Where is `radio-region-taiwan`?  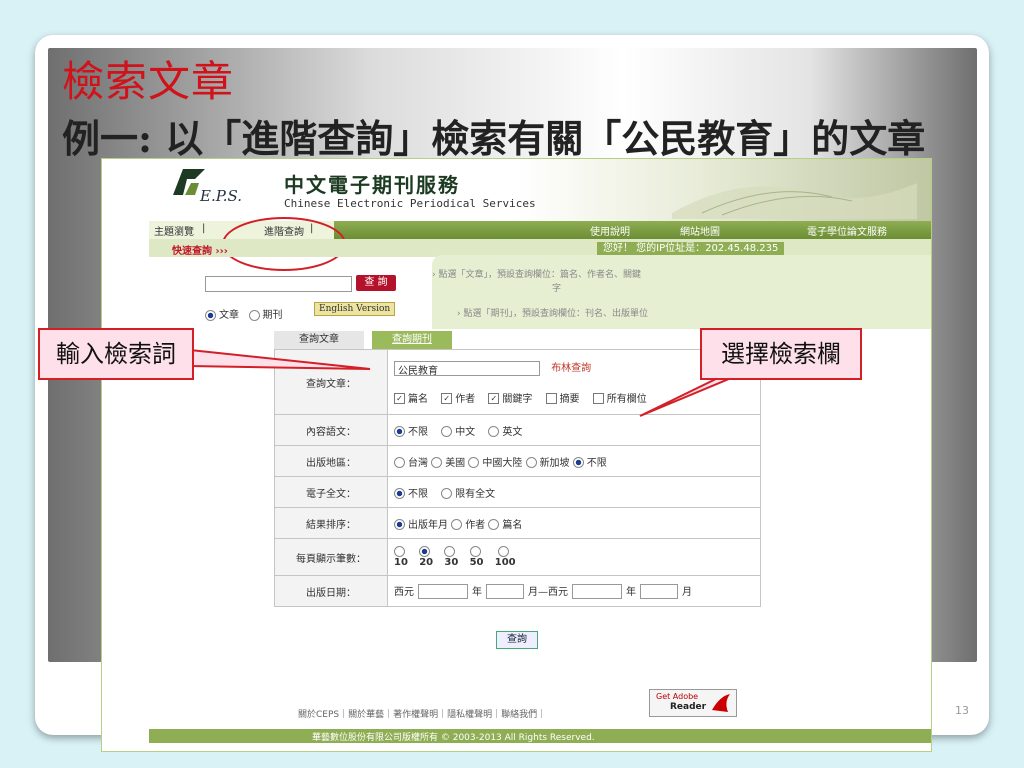
radio-region-taiwan is located at coordinates (399, 462).